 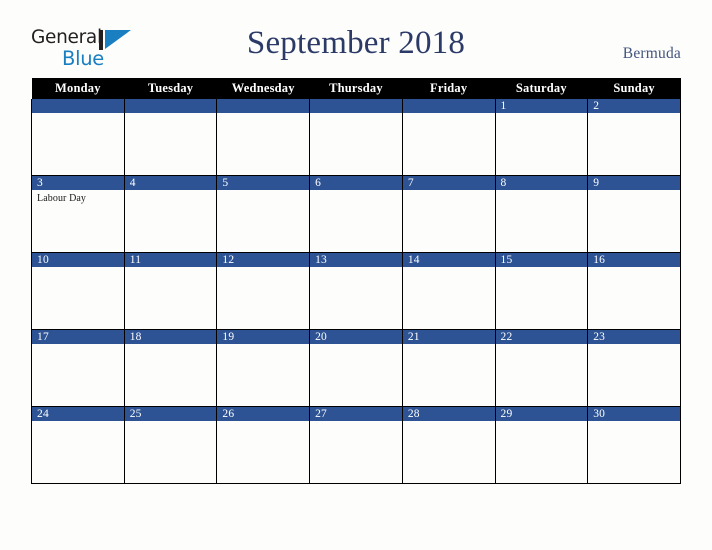 What do you see at coordinates (634, 137) in the screenshot?
I see `calendar-day-cell: 2` at bounding box center [634, 137].